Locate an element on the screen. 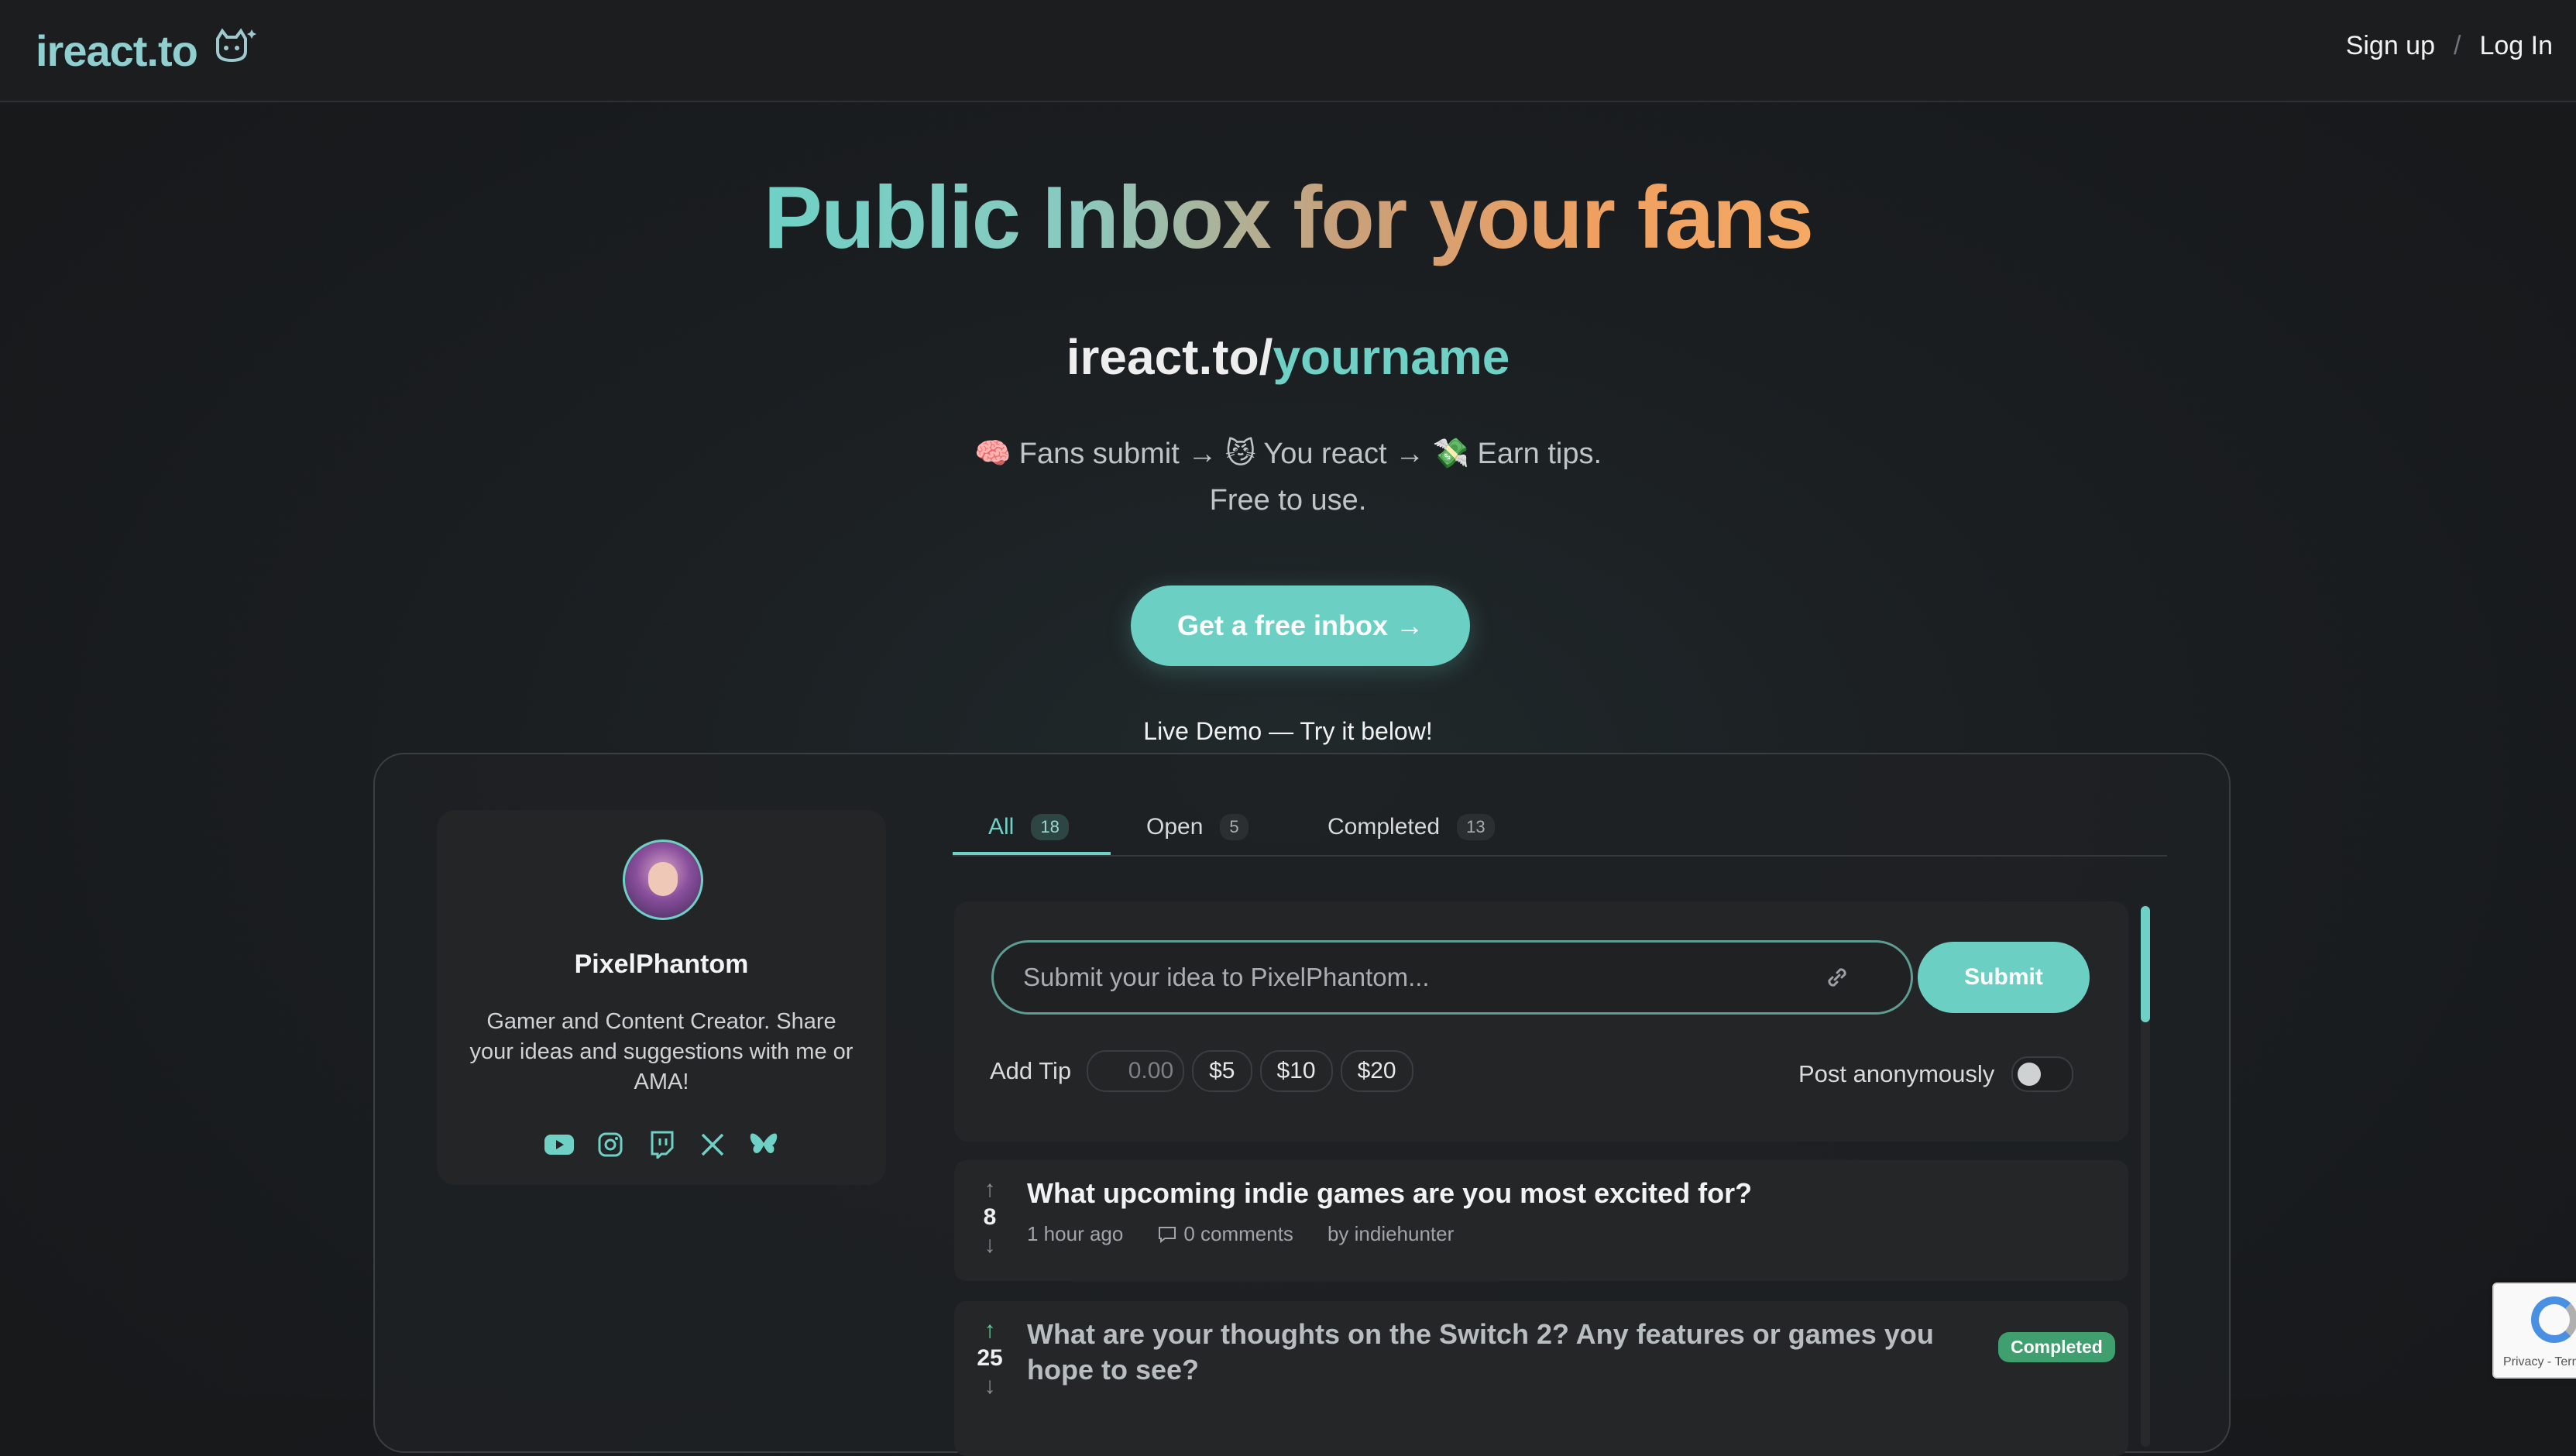  bluesky-icon is located at coordinates (763, 1144).